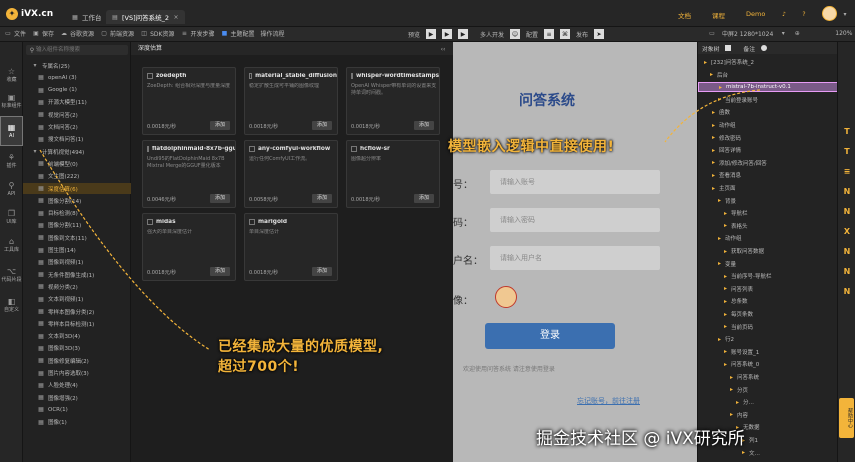 Image resolution: width=855 pixels, height=462 pixels. Describe the element at coordinates (712, 116) in the screenshot. I see `arrow-to-embed` at that location.